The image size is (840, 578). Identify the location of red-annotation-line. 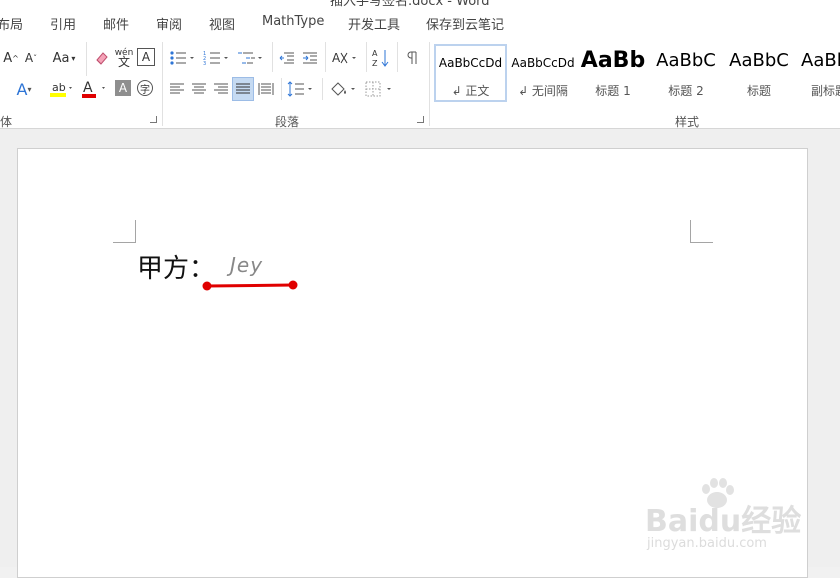
(250, 285).